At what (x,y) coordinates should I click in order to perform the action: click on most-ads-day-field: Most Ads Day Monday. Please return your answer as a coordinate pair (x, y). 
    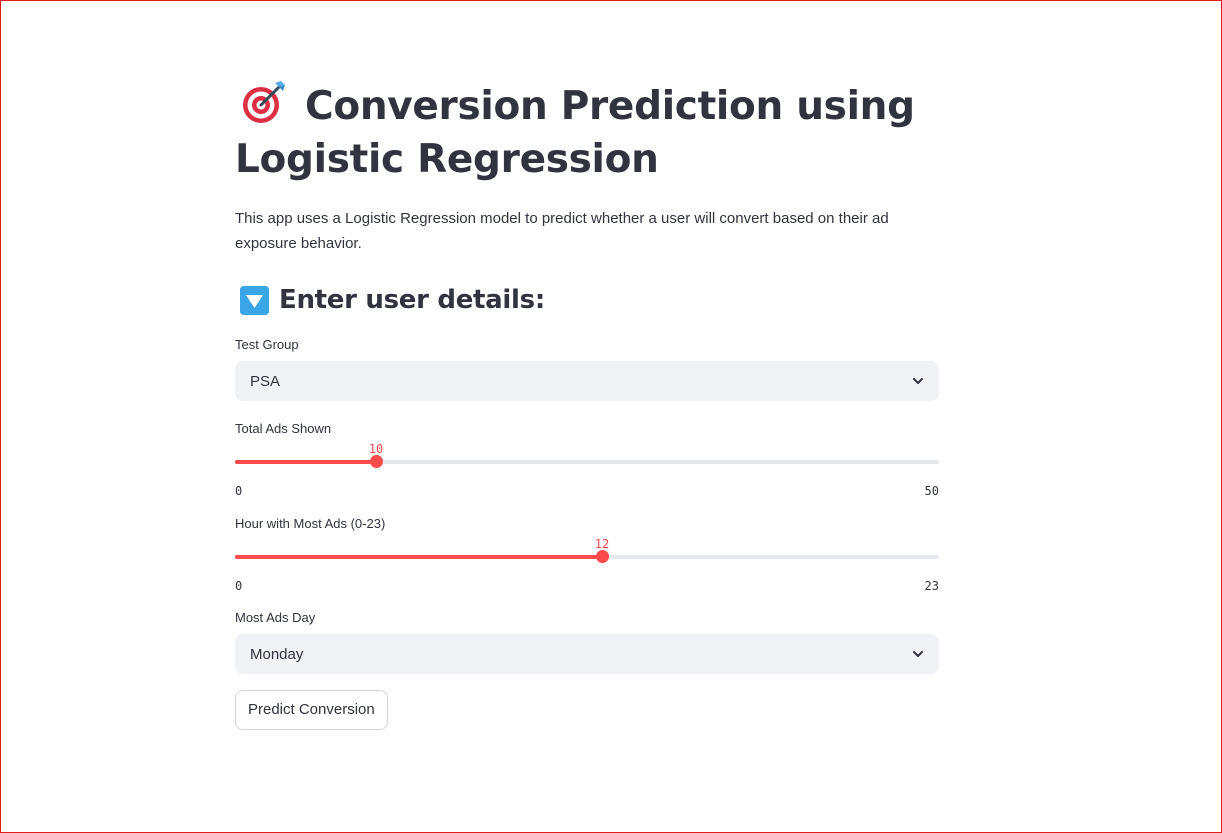
    Looking at the image, I should click on (587, 641).